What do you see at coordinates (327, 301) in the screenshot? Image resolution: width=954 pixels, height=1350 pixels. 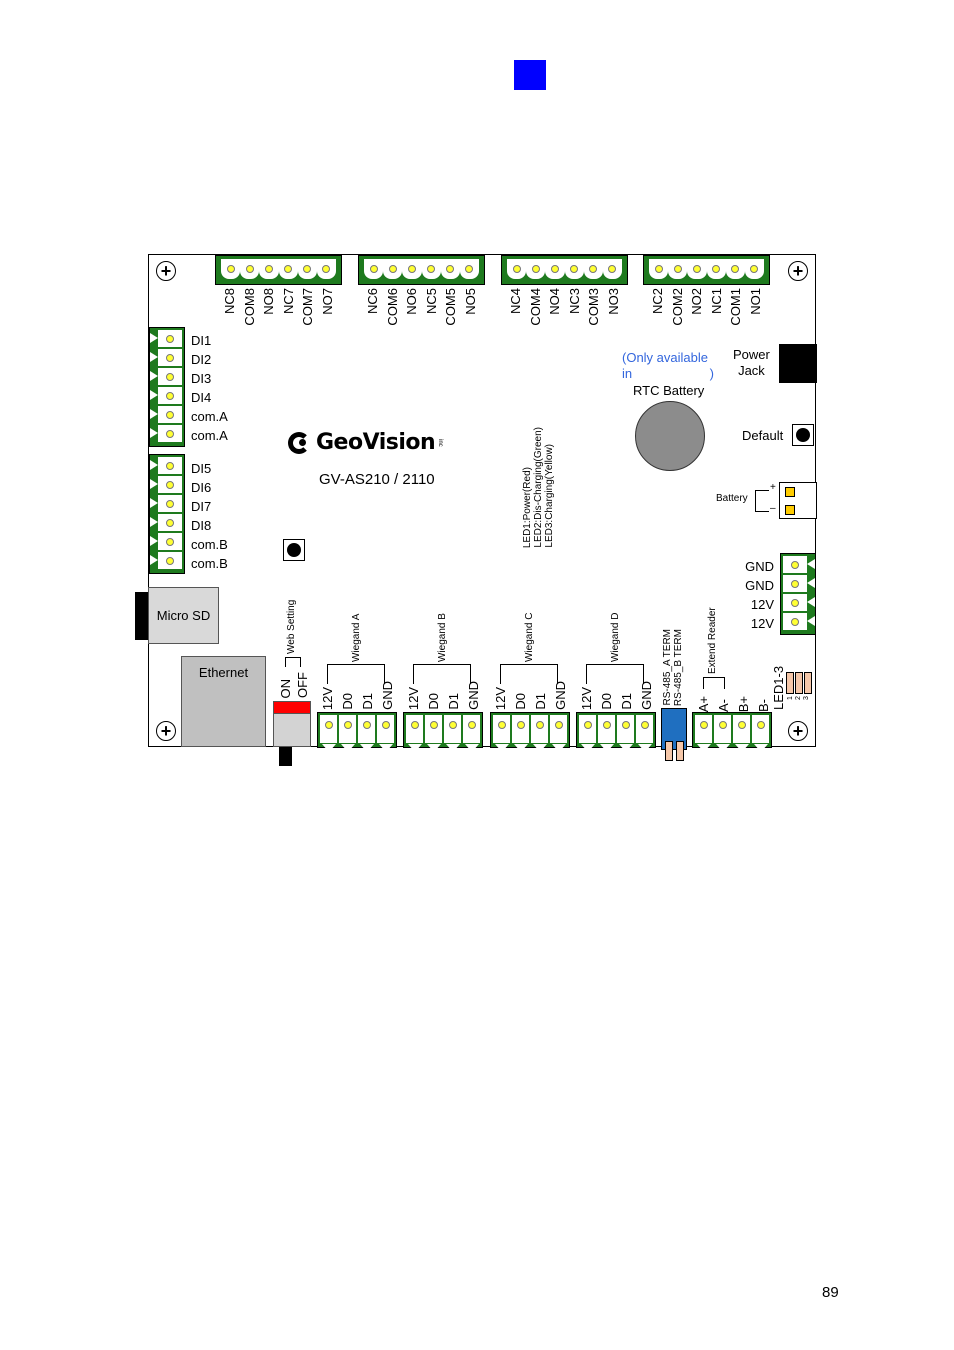 I see `pin-label: NO7` at bounding box center [327, 301].